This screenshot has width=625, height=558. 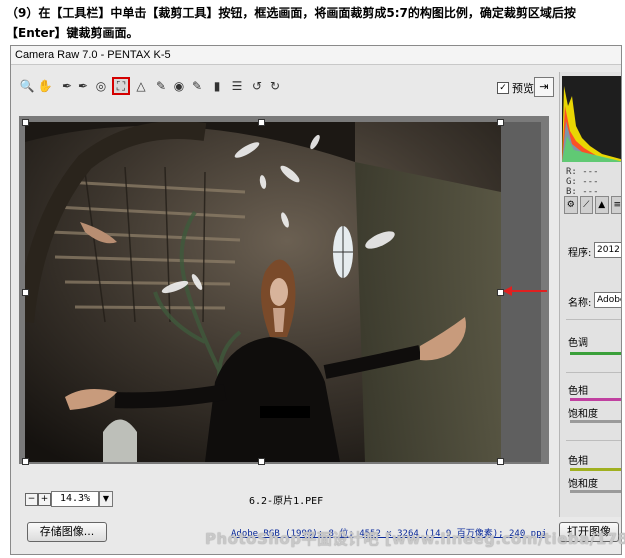 I want to click on crop-handle-bottom, so click(x=261, y=461).